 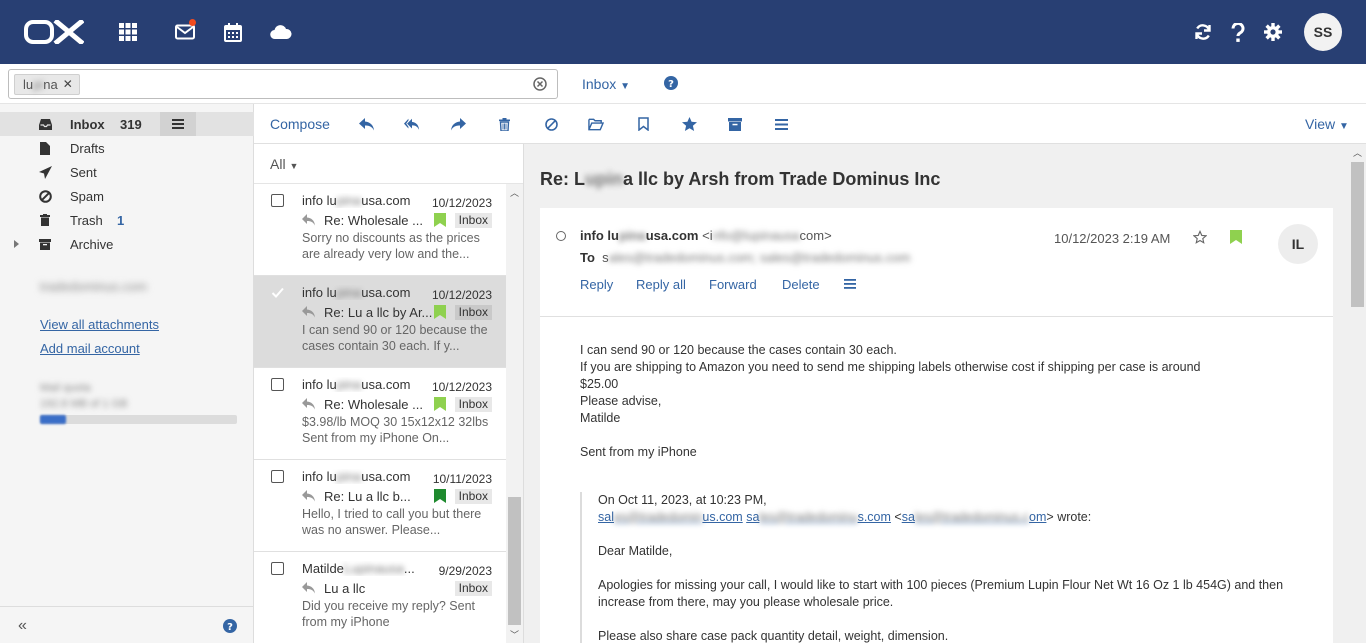 What do you see at coordinates (65, 388) in the screenshot?
I see `quota-label: Mail quota` at bounding box center [65, 388].